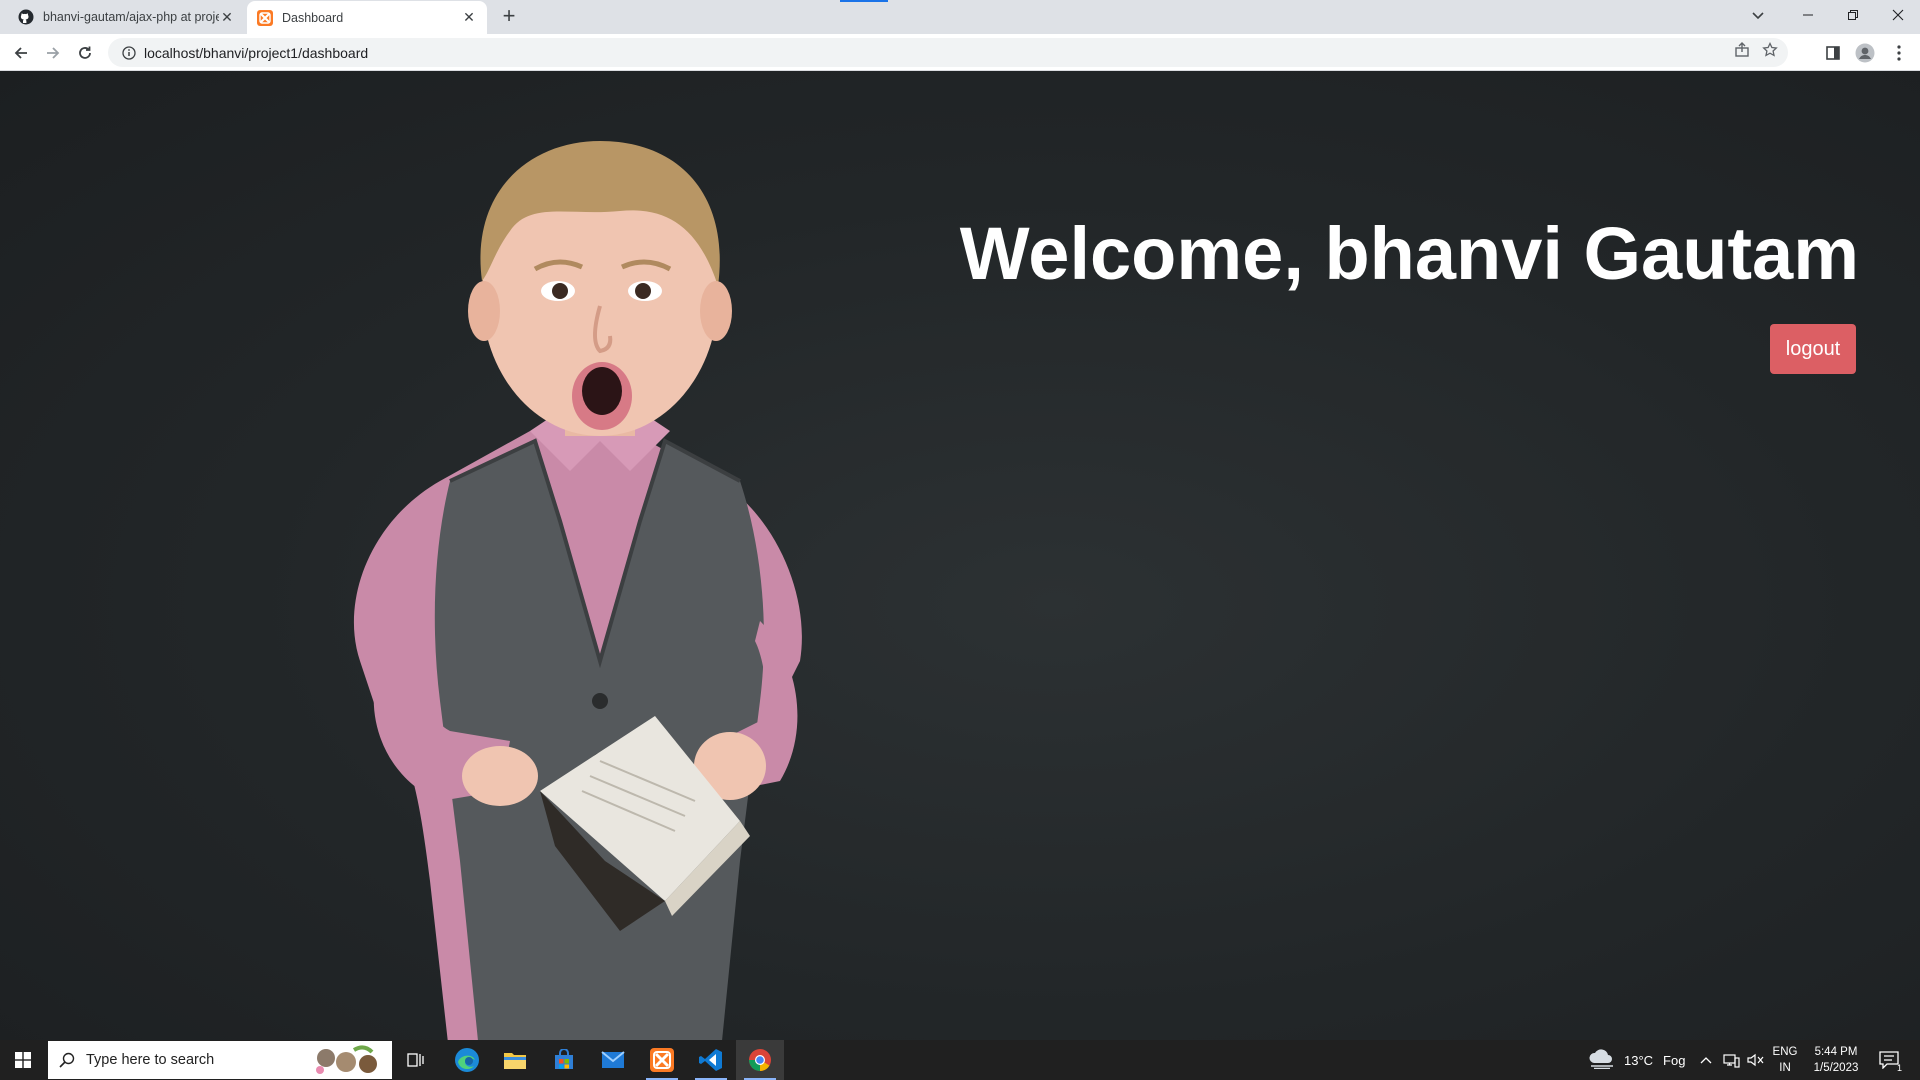 This screenshot has width=1920, height=1080. Describe the element at coordinates (1836, 1068) in the screenshot. I see `clock-date: 1/5/2023` at that location.